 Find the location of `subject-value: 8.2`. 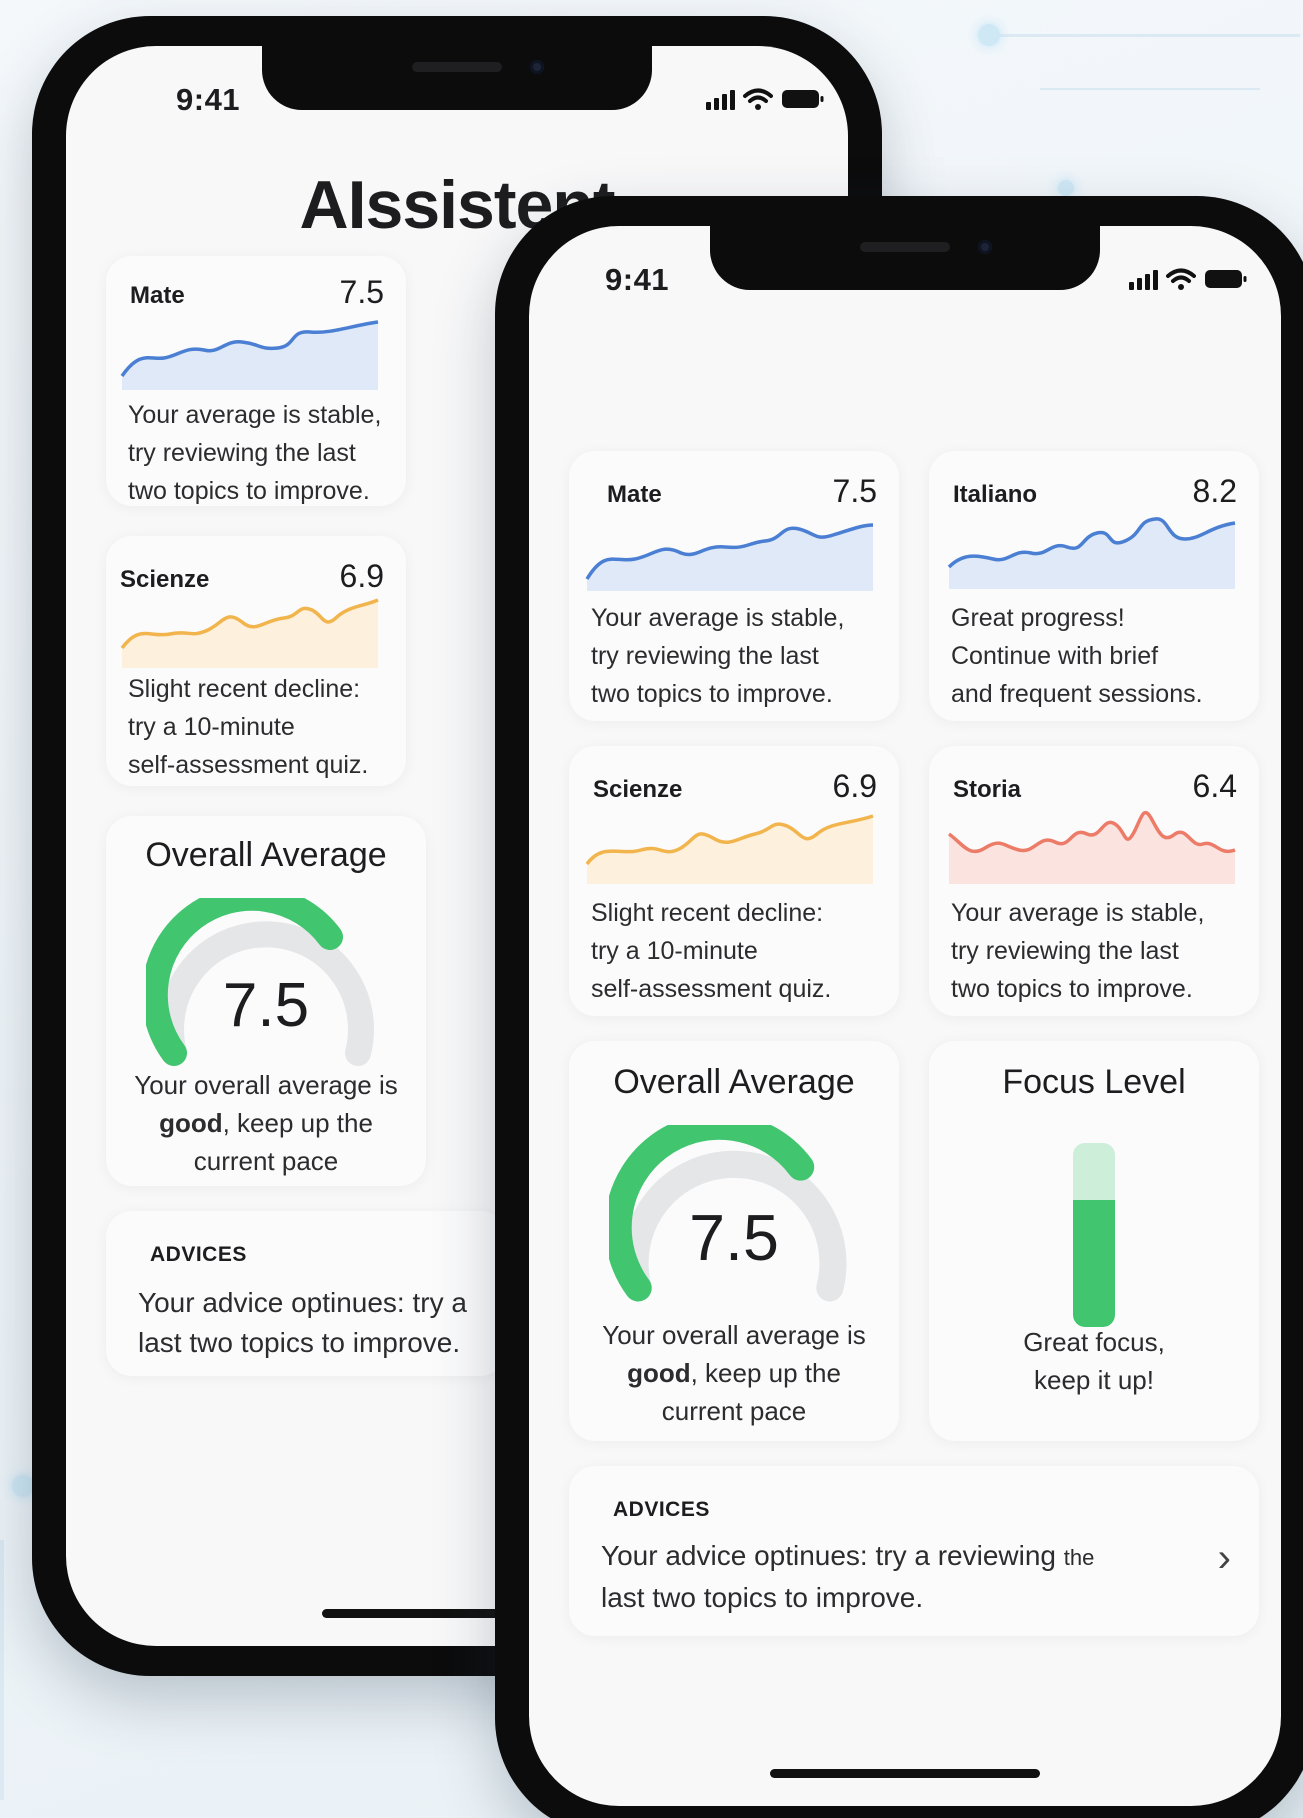

subject-value: 8.2 is located at coordinates (1214, 491).